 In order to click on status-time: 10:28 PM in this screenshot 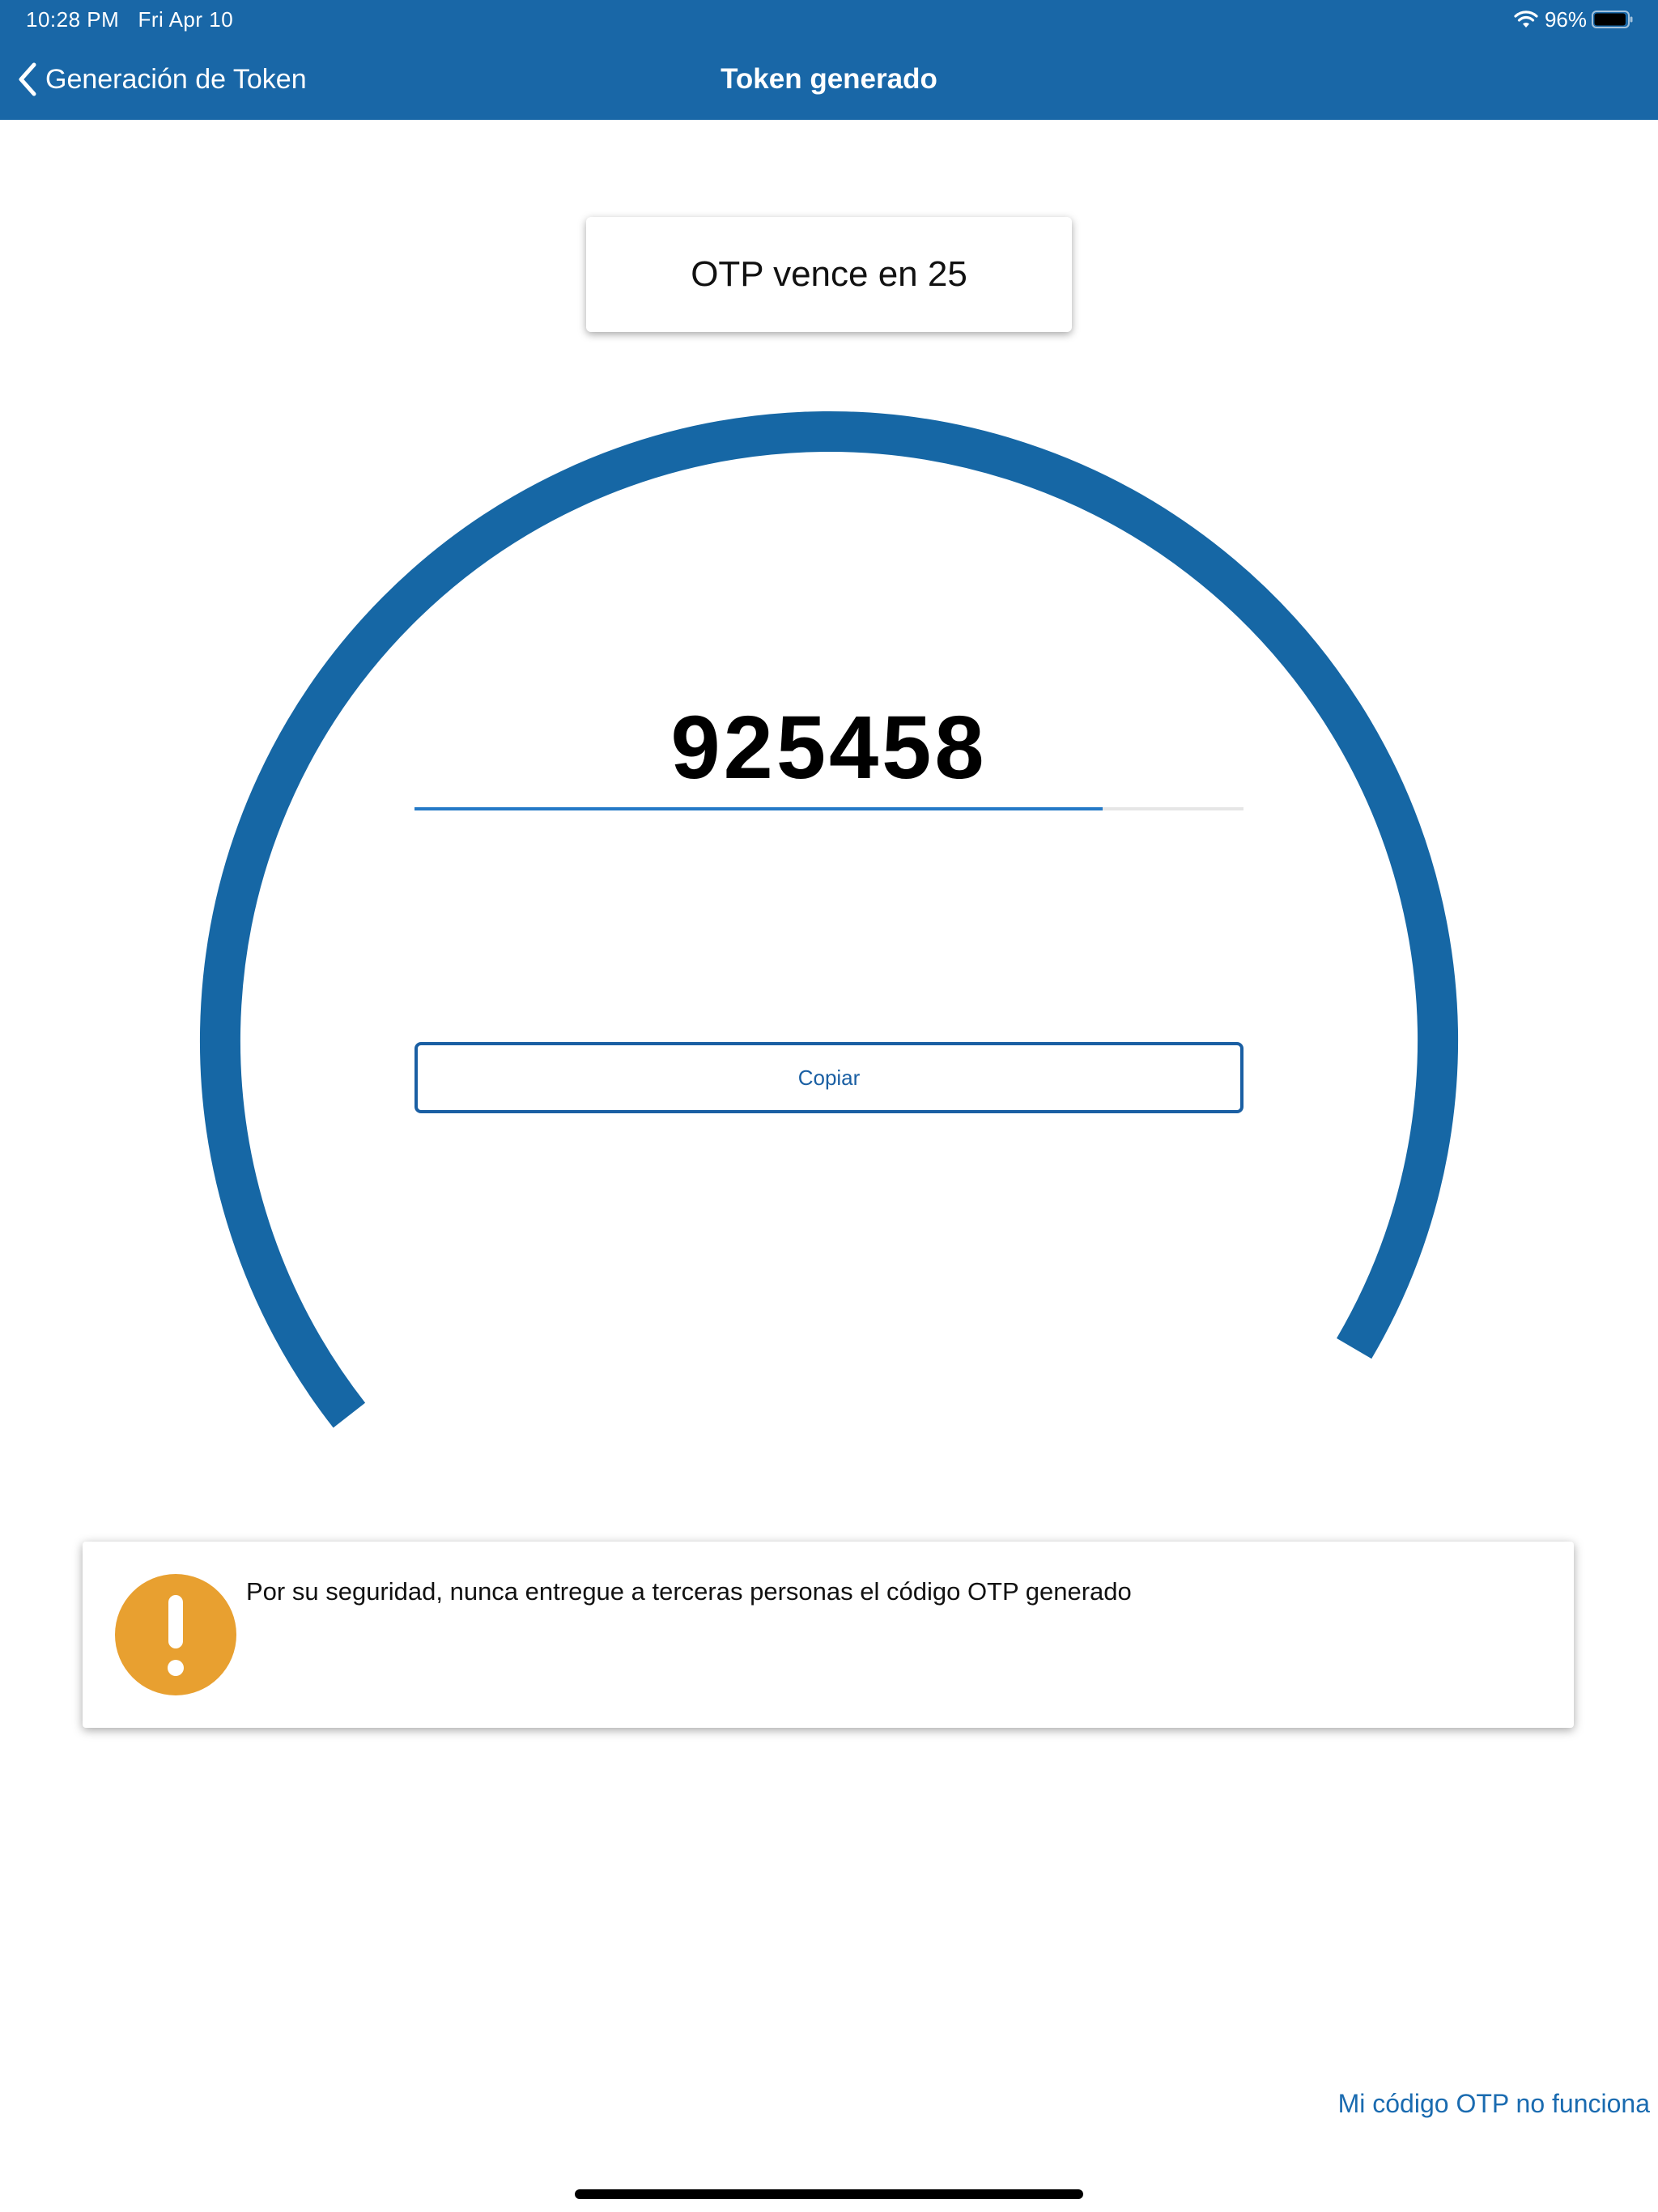, I will do `click(73, 19)`.